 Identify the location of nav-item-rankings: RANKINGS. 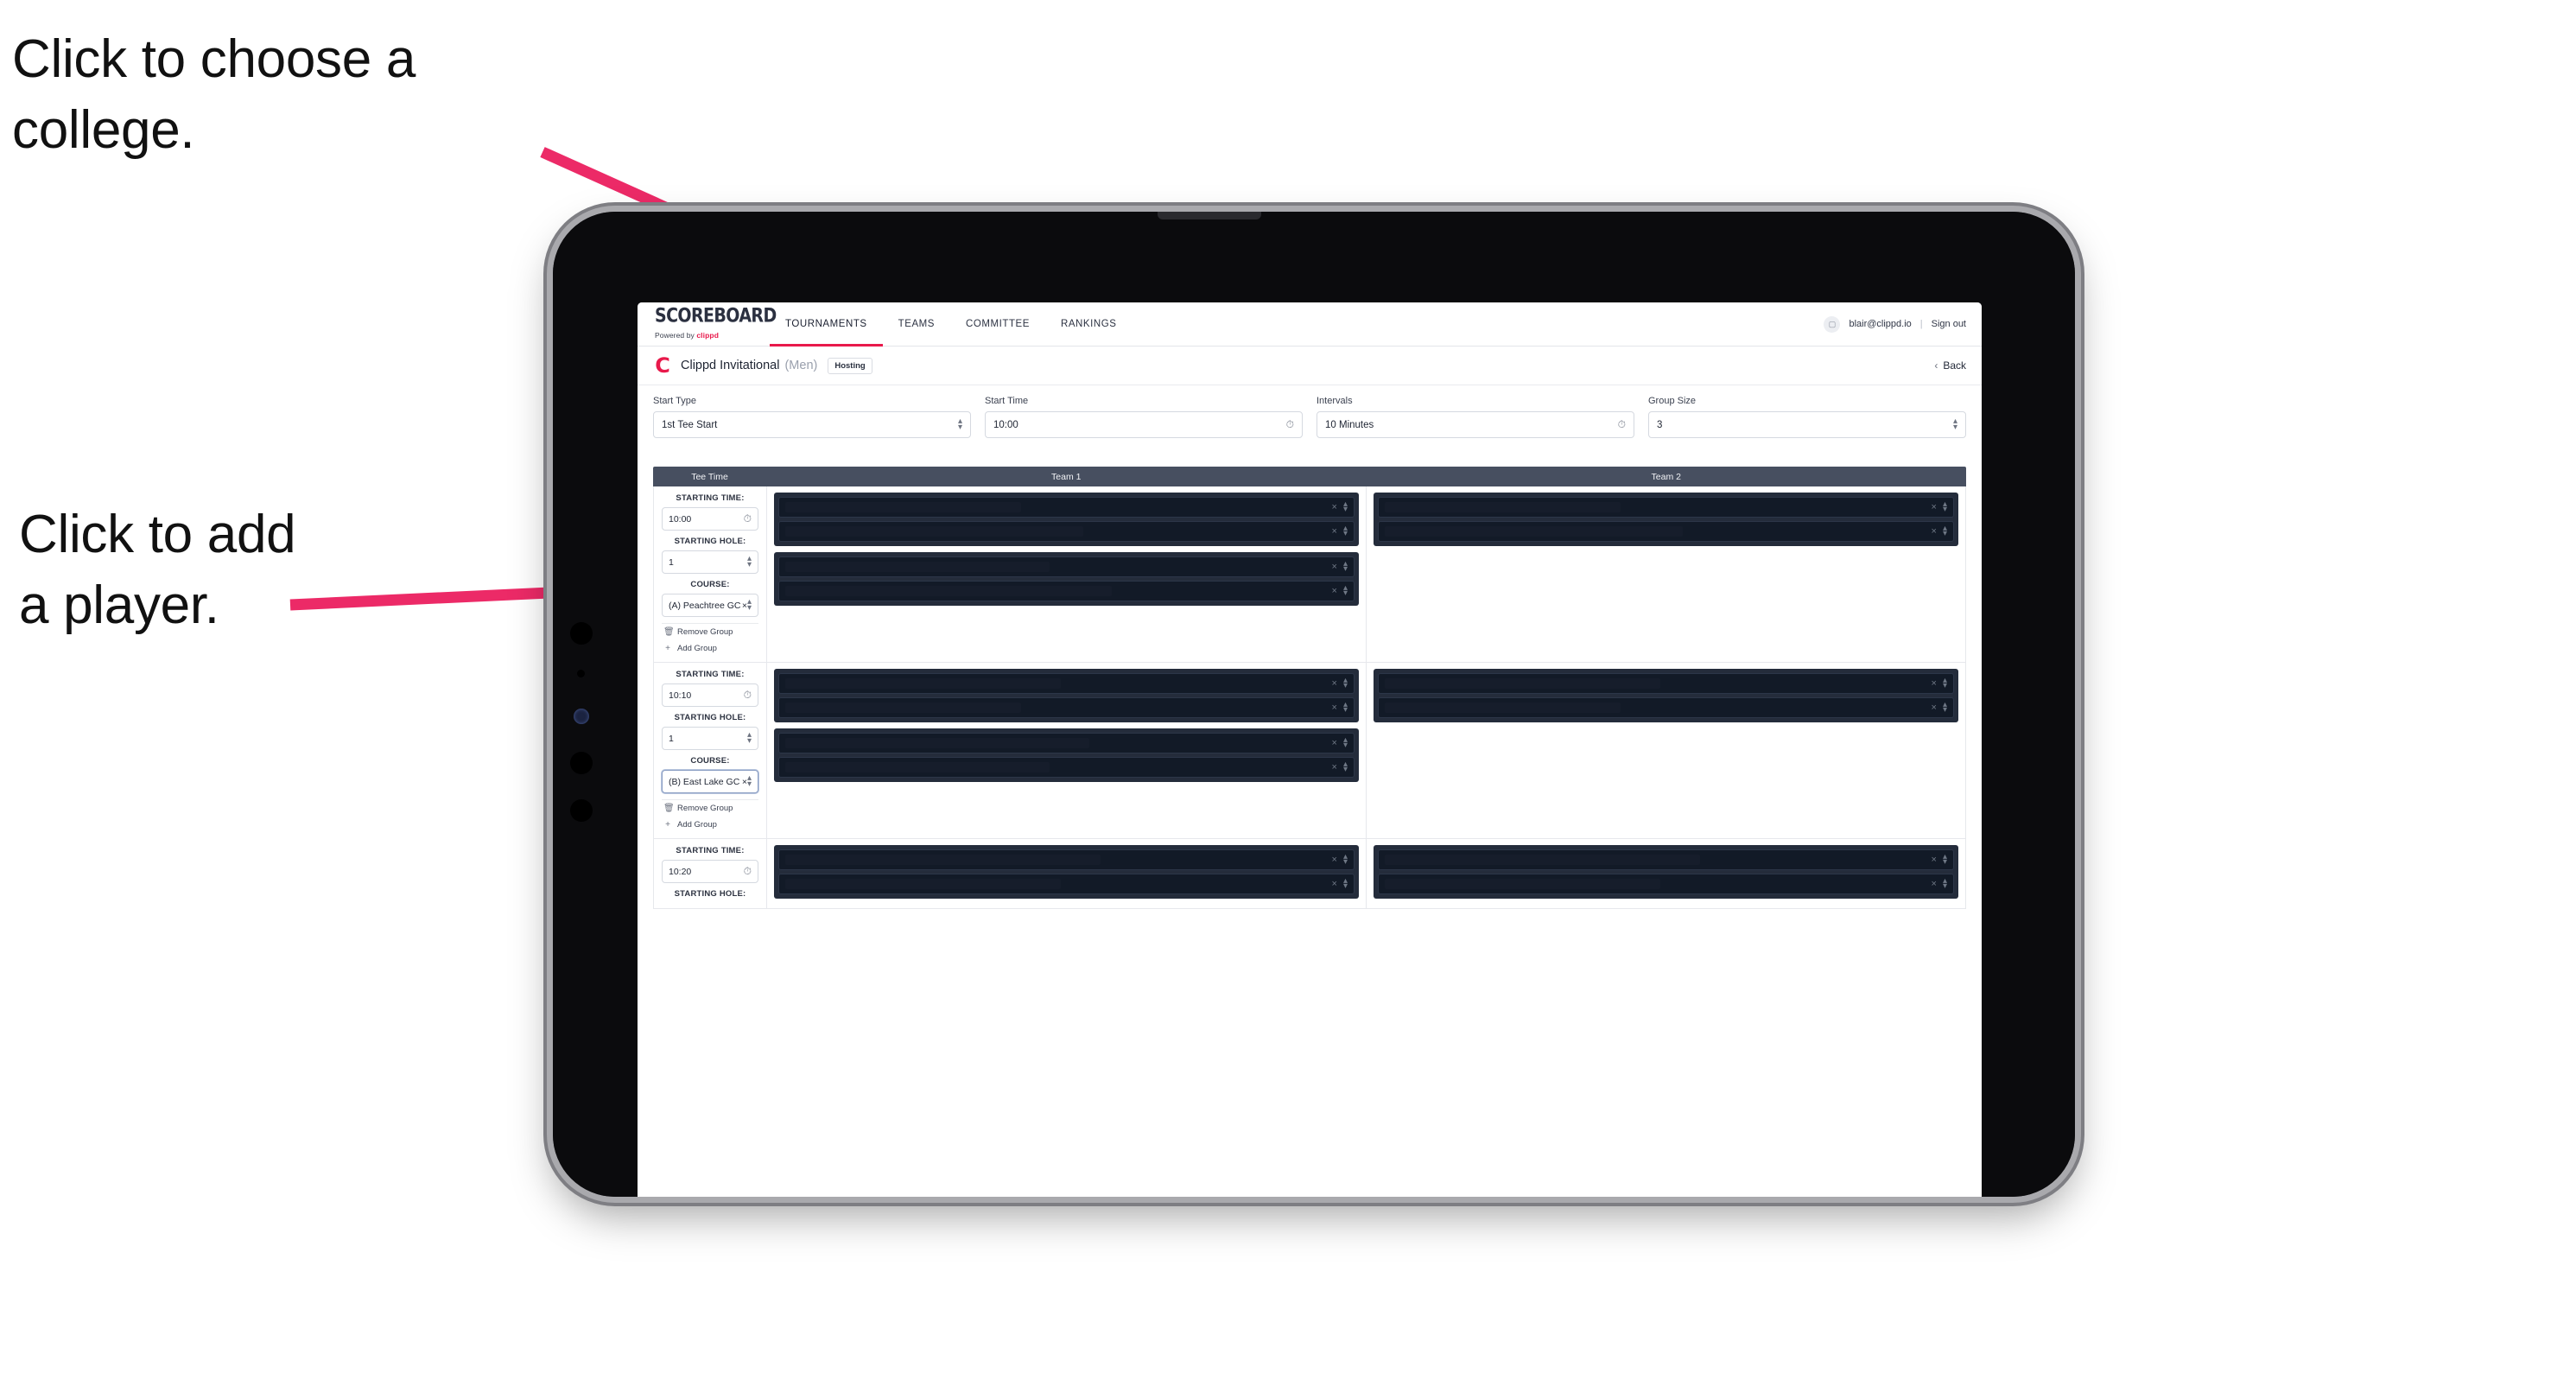
(1088, 324).